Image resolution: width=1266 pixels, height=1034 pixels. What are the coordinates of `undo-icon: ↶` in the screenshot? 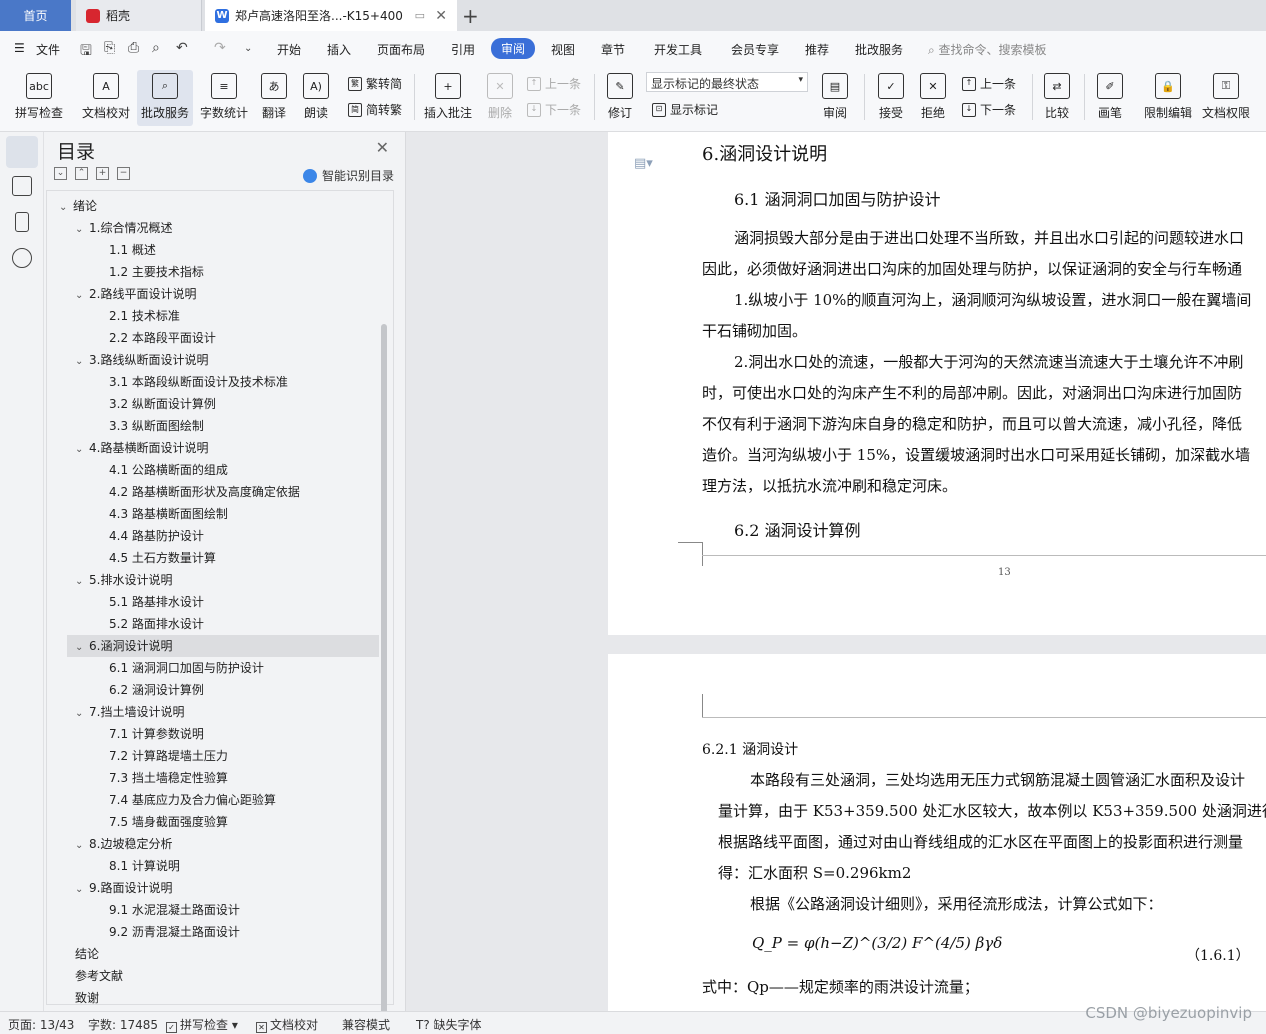 It's located at (182, 48).